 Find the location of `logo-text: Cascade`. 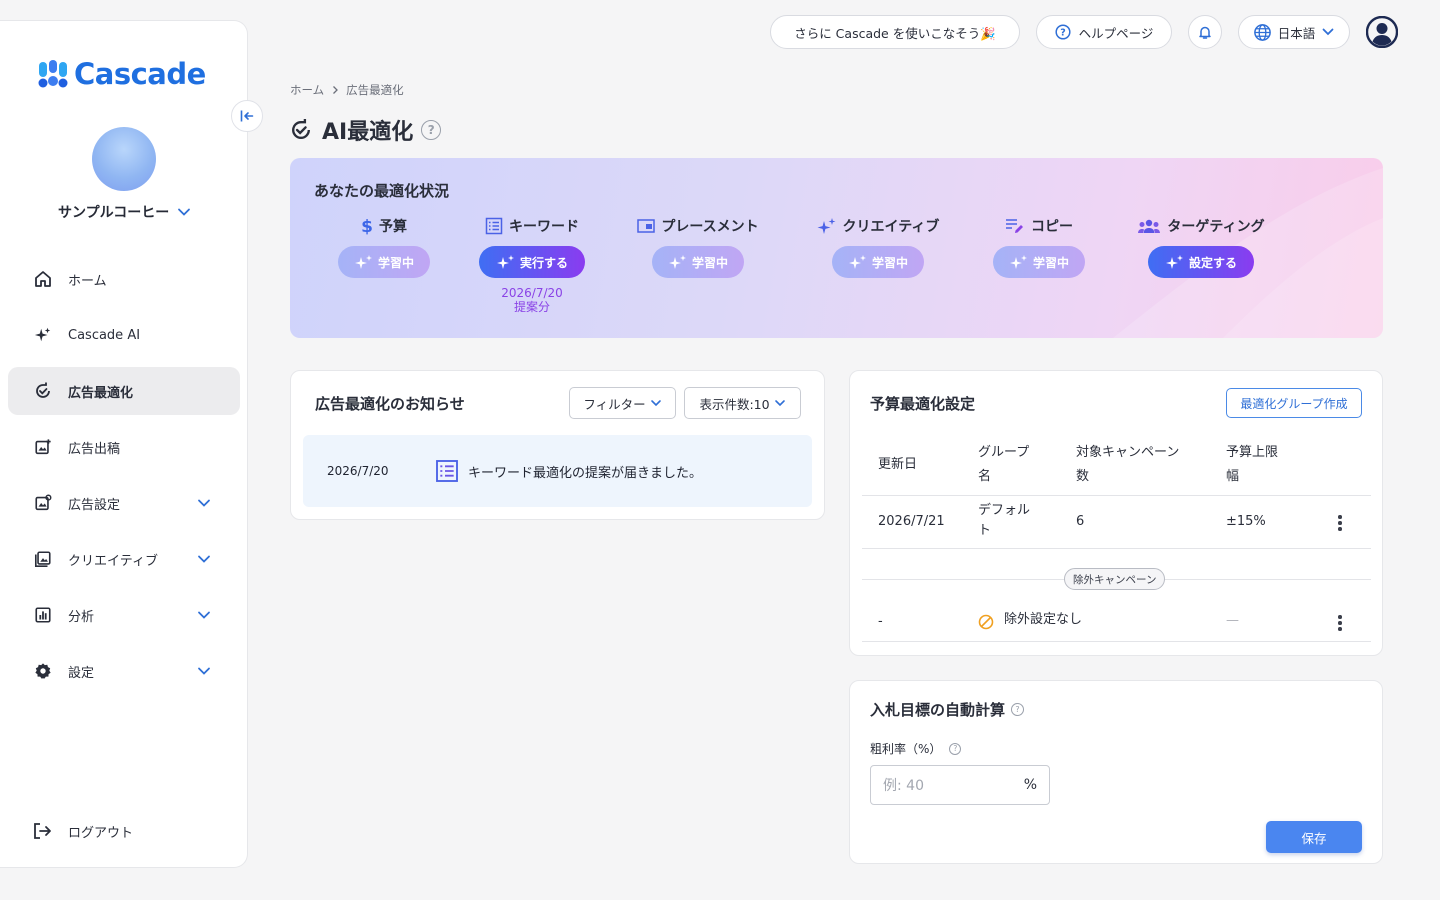

logo-text: Cascade is located at coordinates (140, 74).